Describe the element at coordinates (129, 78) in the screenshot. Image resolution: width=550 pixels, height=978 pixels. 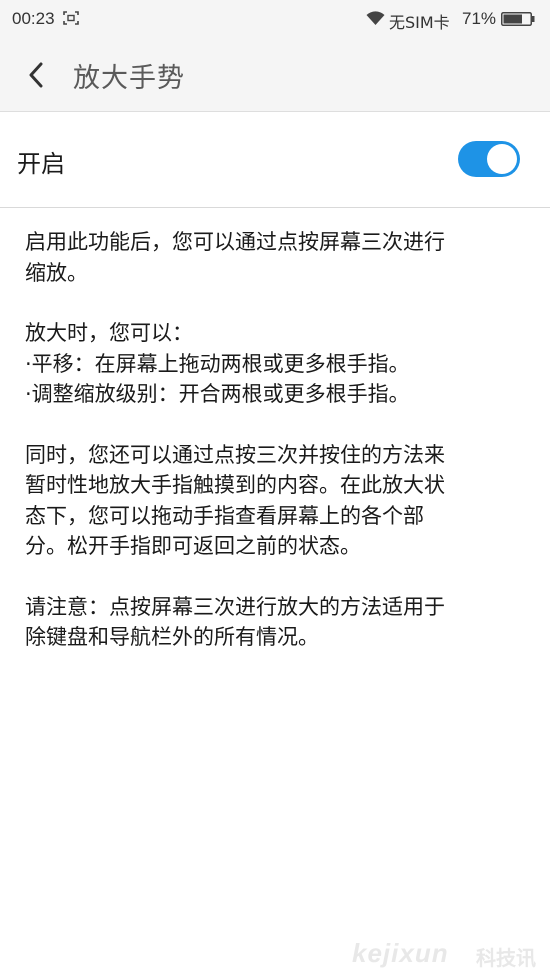
I see `page-title: 放大手势` at that location.